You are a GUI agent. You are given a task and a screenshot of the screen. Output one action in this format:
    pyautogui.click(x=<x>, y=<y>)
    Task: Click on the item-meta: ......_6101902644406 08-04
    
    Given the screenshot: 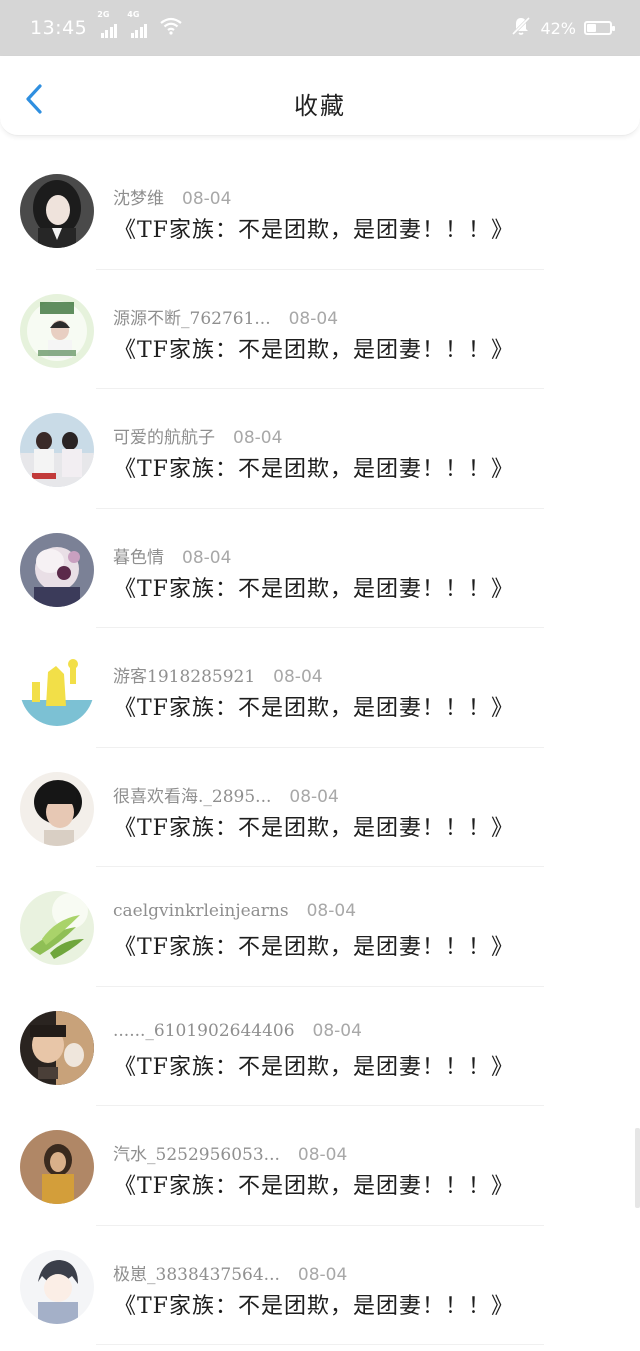 What is the action you would take?
    pyautogui.click(x=237, y=1031)
    